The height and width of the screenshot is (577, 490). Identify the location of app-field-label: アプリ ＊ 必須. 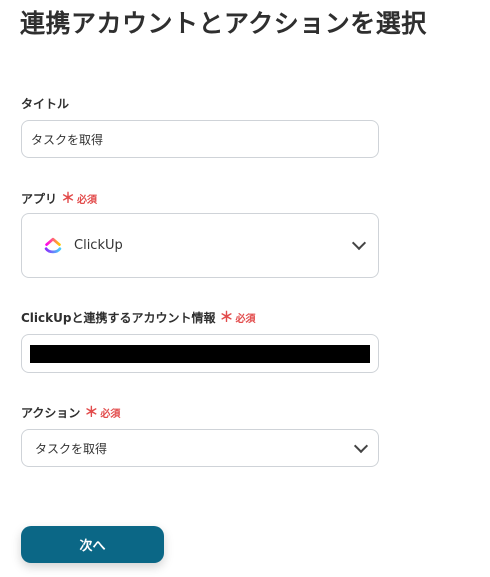
(59, 198).